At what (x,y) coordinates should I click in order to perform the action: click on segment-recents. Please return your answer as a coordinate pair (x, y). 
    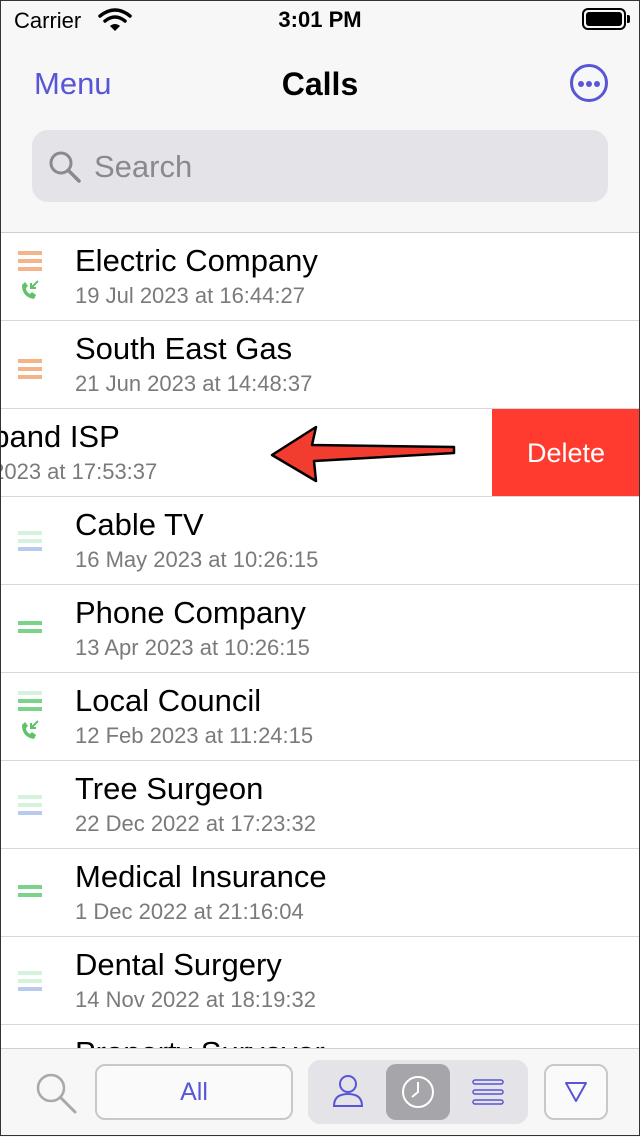
    Looking at the image, I should click on (418, 1092).